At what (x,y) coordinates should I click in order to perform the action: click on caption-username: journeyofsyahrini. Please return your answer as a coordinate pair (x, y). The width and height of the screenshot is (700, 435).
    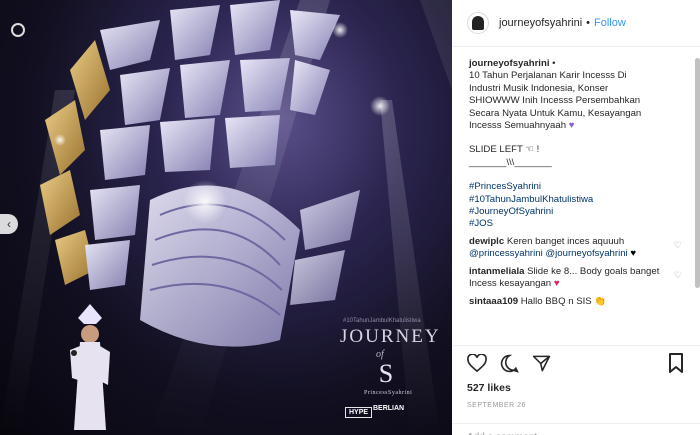
    Looking at the image, I should click on (509, 63).